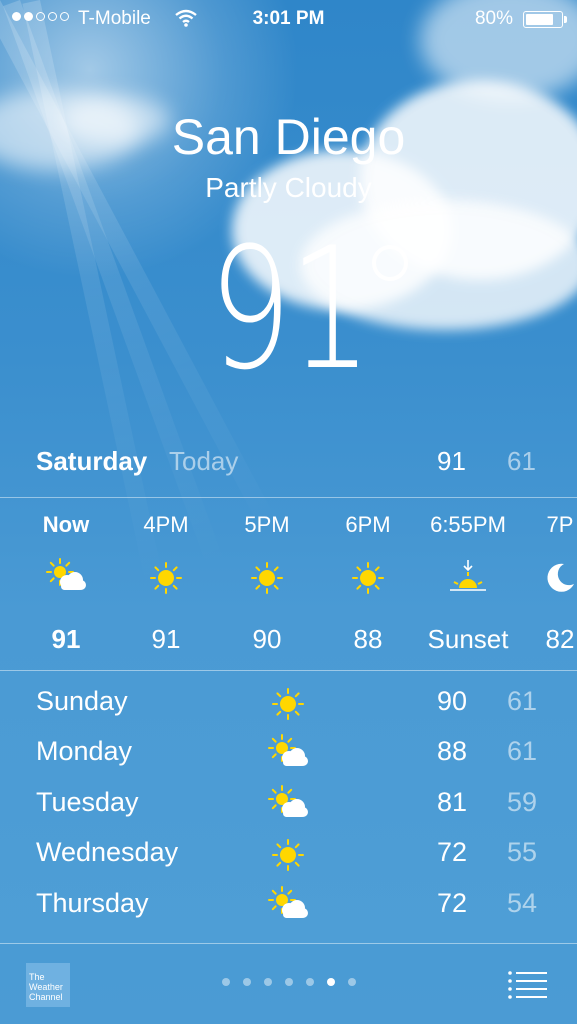 The height and width of the screenshot is (1024, 577). I want to click on daily-row: Monday 88 61, so click(288, 755).